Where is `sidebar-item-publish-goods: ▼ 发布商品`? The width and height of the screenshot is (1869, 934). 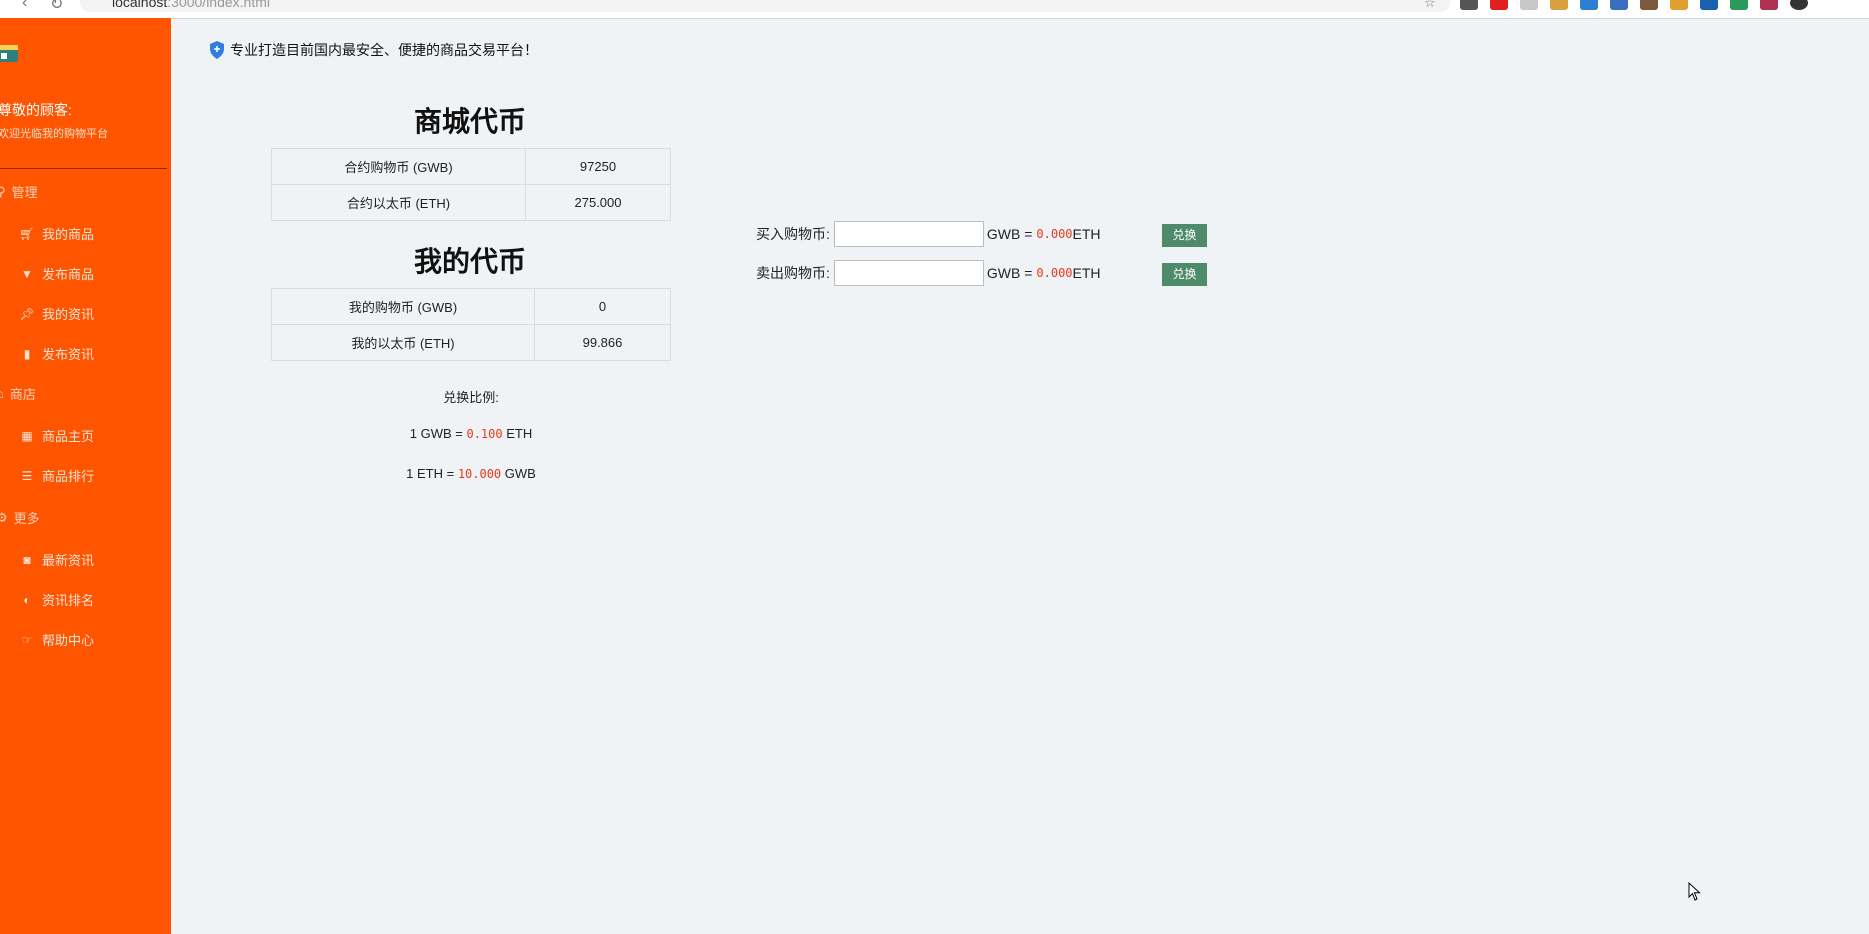
sidebar-item-publish-goods: ▼ 发布商品 is located at coordinates (57, 273).